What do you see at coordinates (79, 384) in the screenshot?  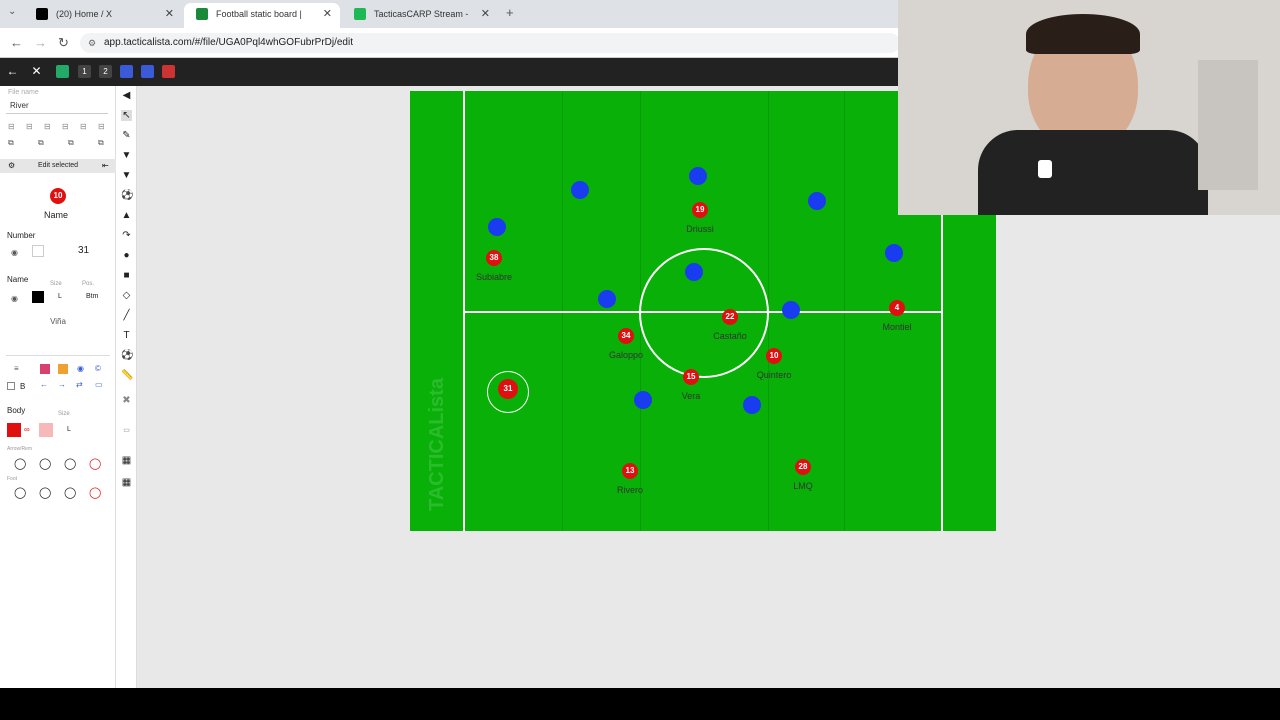 I see `swap-icon: ⇄` at bounding box center [79, 384].